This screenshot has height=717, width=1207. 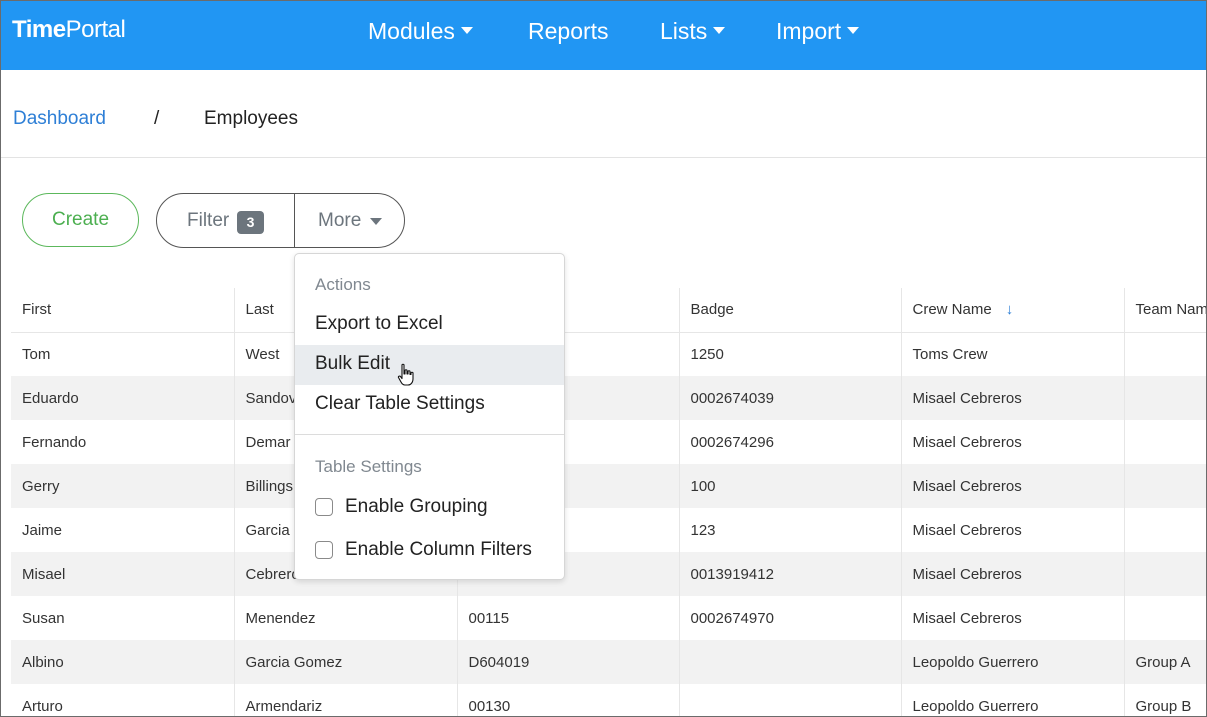 I want to click on cell-crew-name: Toms Crew, so click(x=1012, y=354).